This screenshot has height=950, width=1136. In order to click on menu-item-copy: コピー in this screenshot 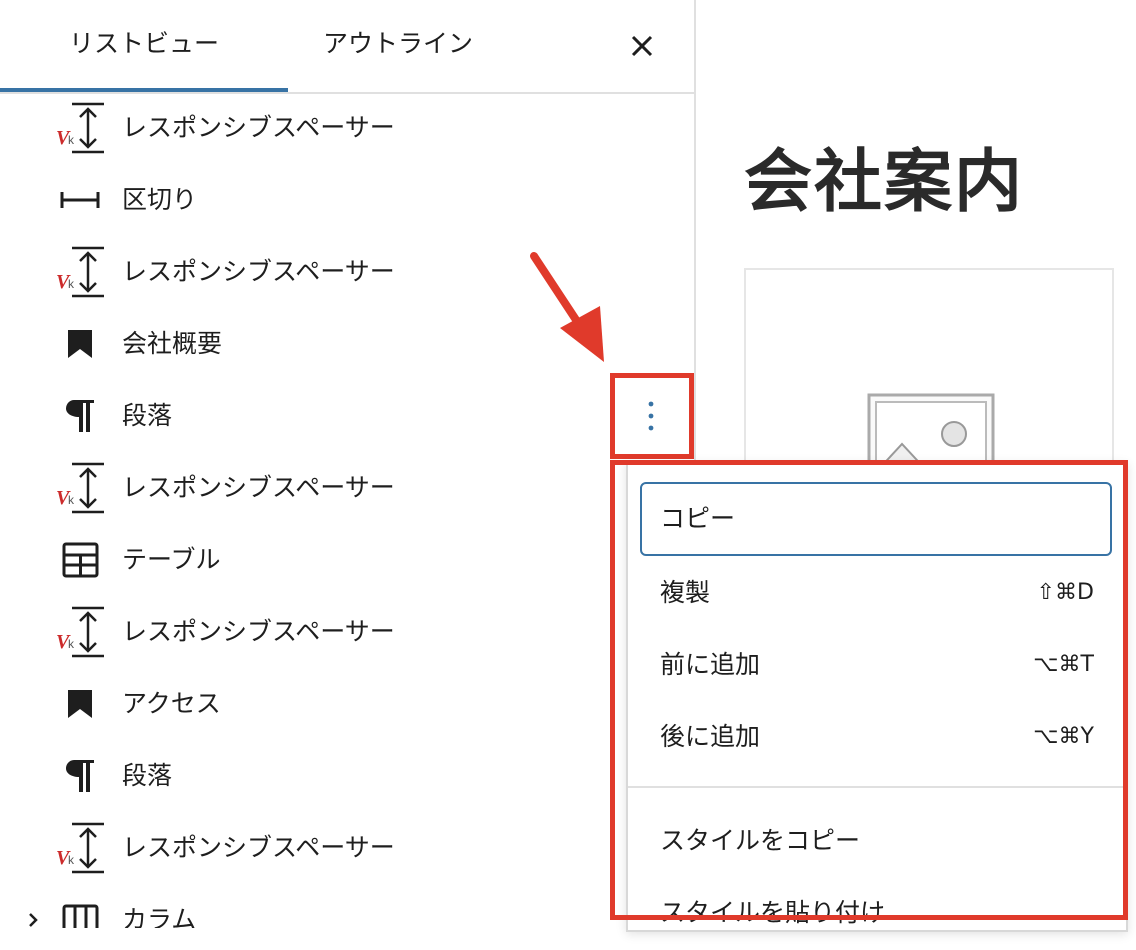, I will do `click(876, 519)`.